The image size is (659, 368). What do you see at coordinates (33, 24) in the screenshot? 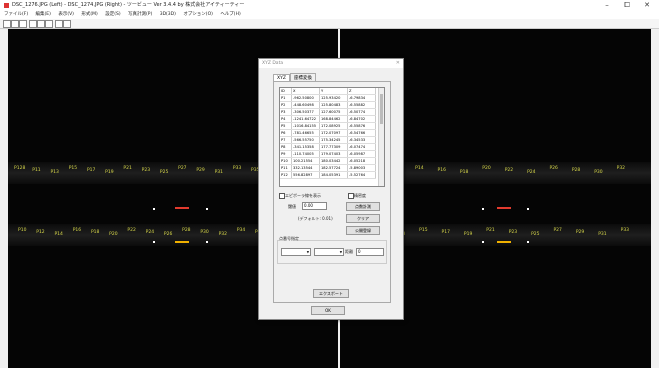
I see `zoom-in-icon` at bounding box center [33, 24].